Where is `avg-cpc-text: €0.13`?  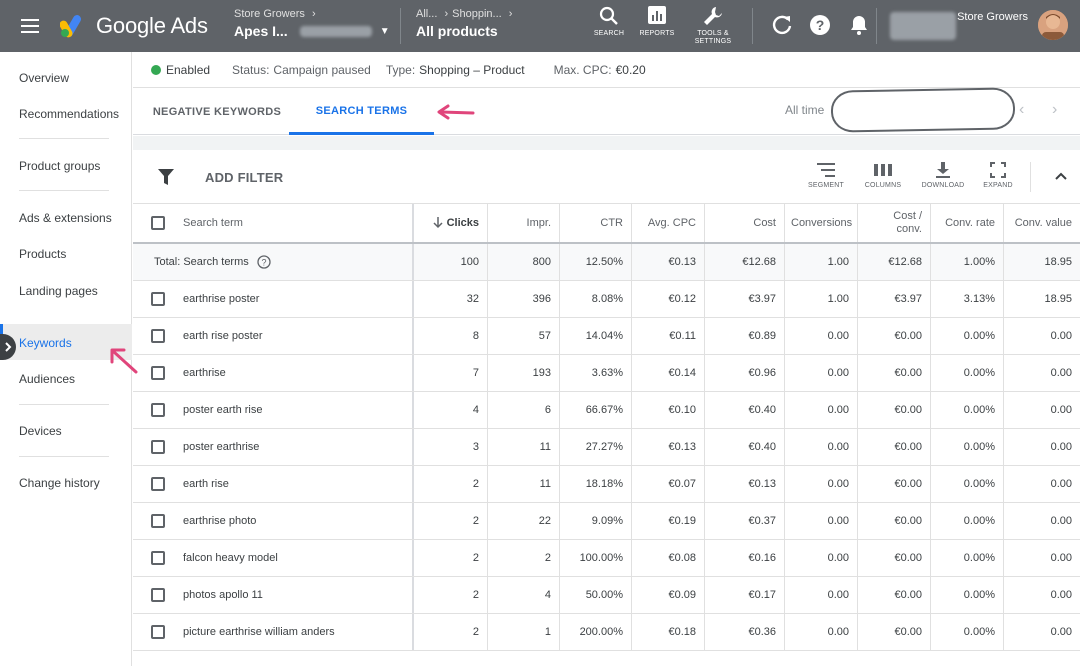
avg-cpc-text: €0.13 is located at coordinates (682, 447).